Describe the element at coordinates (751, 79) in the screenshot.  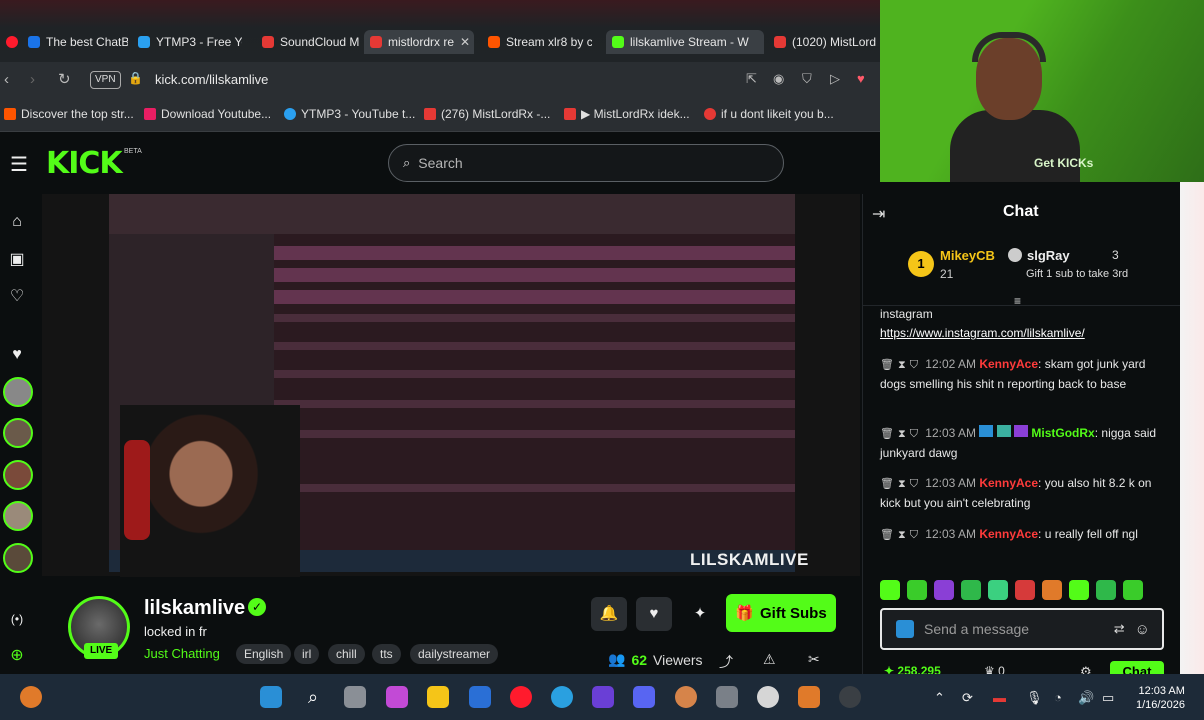
I see `send-page-icon: ⇱` at that location.